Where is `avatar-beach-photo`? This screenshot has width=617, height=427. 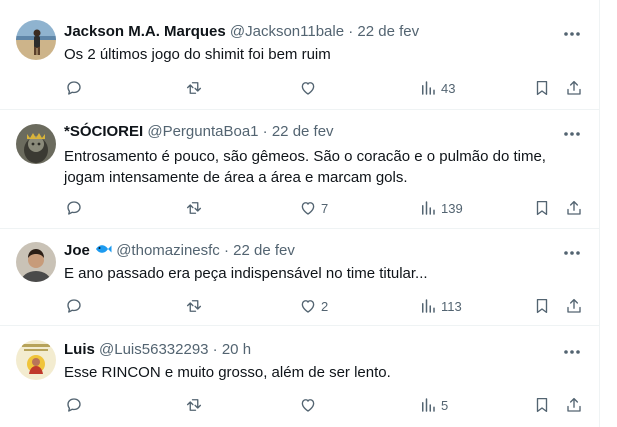
avatar-beach-photo is located at coordinates (36, 40).